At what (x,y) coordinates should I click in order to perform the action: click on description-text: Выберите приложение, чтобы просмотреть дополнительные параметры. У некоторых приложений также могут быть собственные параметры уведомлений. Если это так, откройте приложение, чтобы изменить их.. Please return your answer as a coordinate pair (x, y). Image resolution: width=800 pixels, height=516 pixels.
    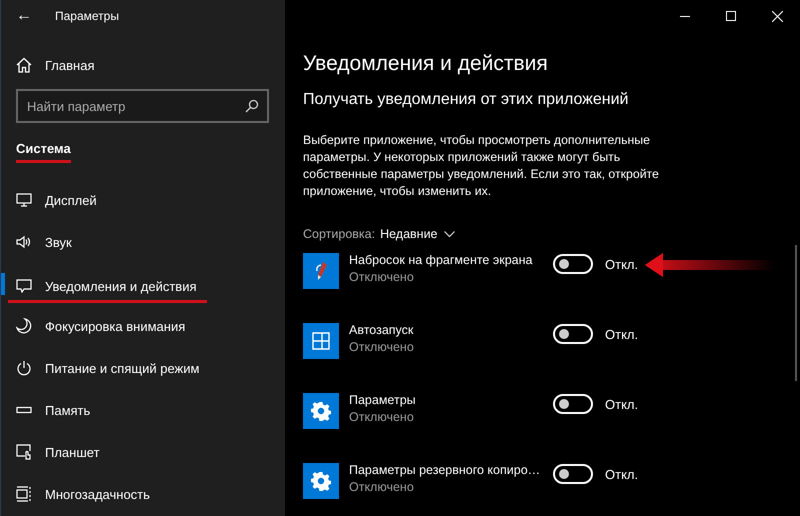
    Looking at the image, I should click on (481, 166).